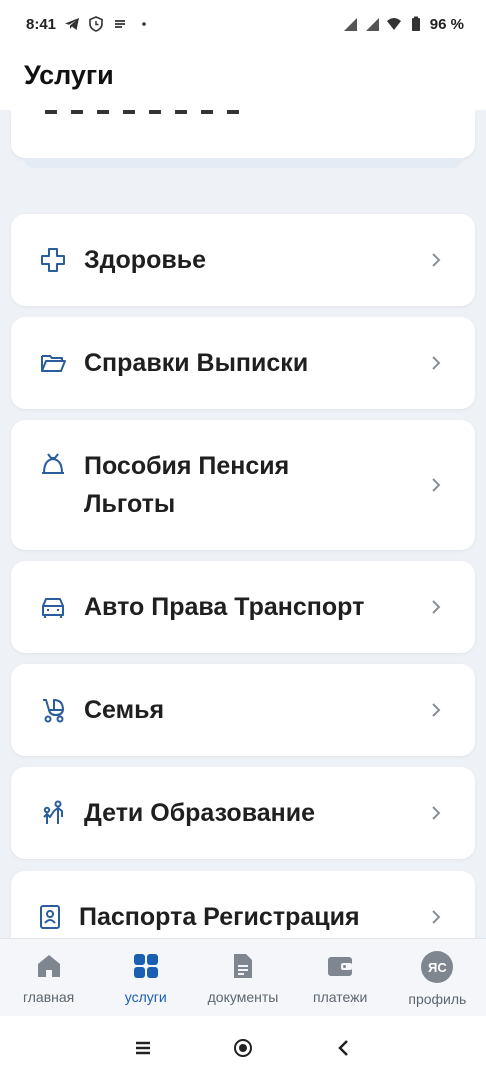 The image size is (486, 1080). I want to click on recent-apps-icon, so click(143, 1048).